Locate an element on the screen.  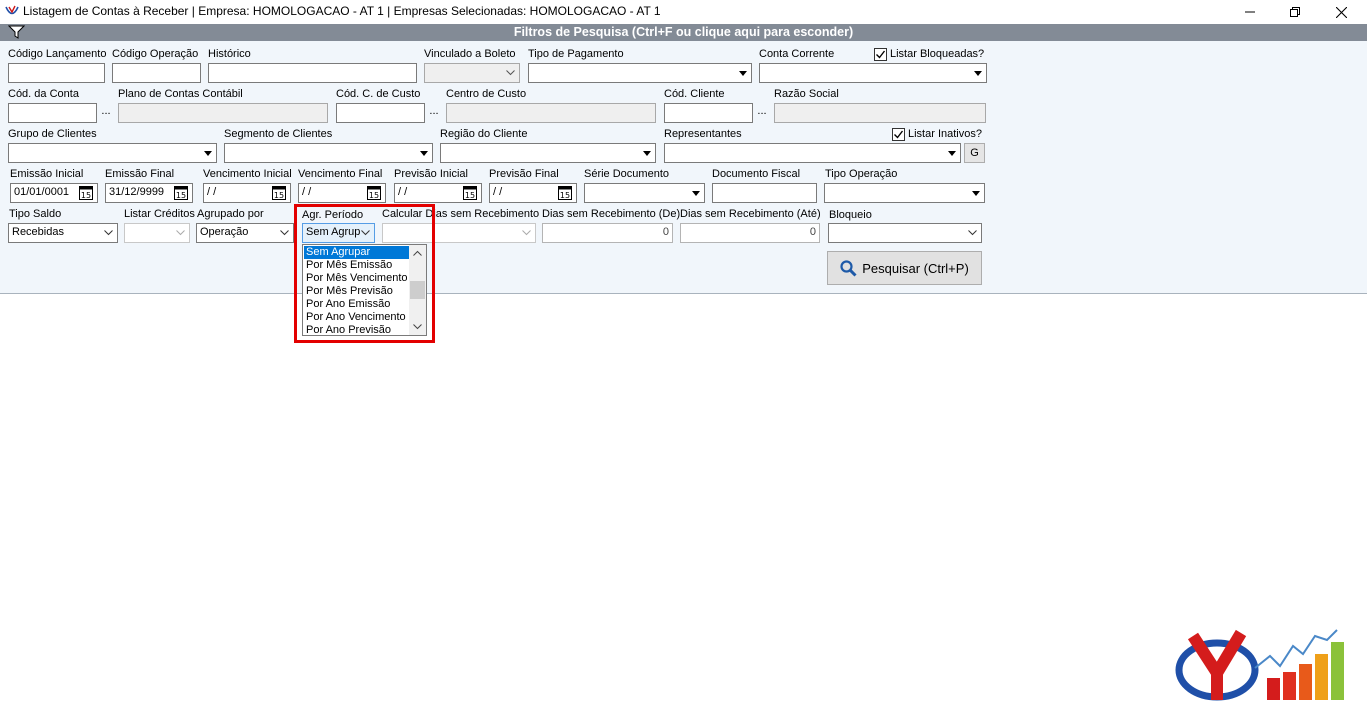
label-listar-inativos: Listar Inativos? is located at coordinates (945, 134).